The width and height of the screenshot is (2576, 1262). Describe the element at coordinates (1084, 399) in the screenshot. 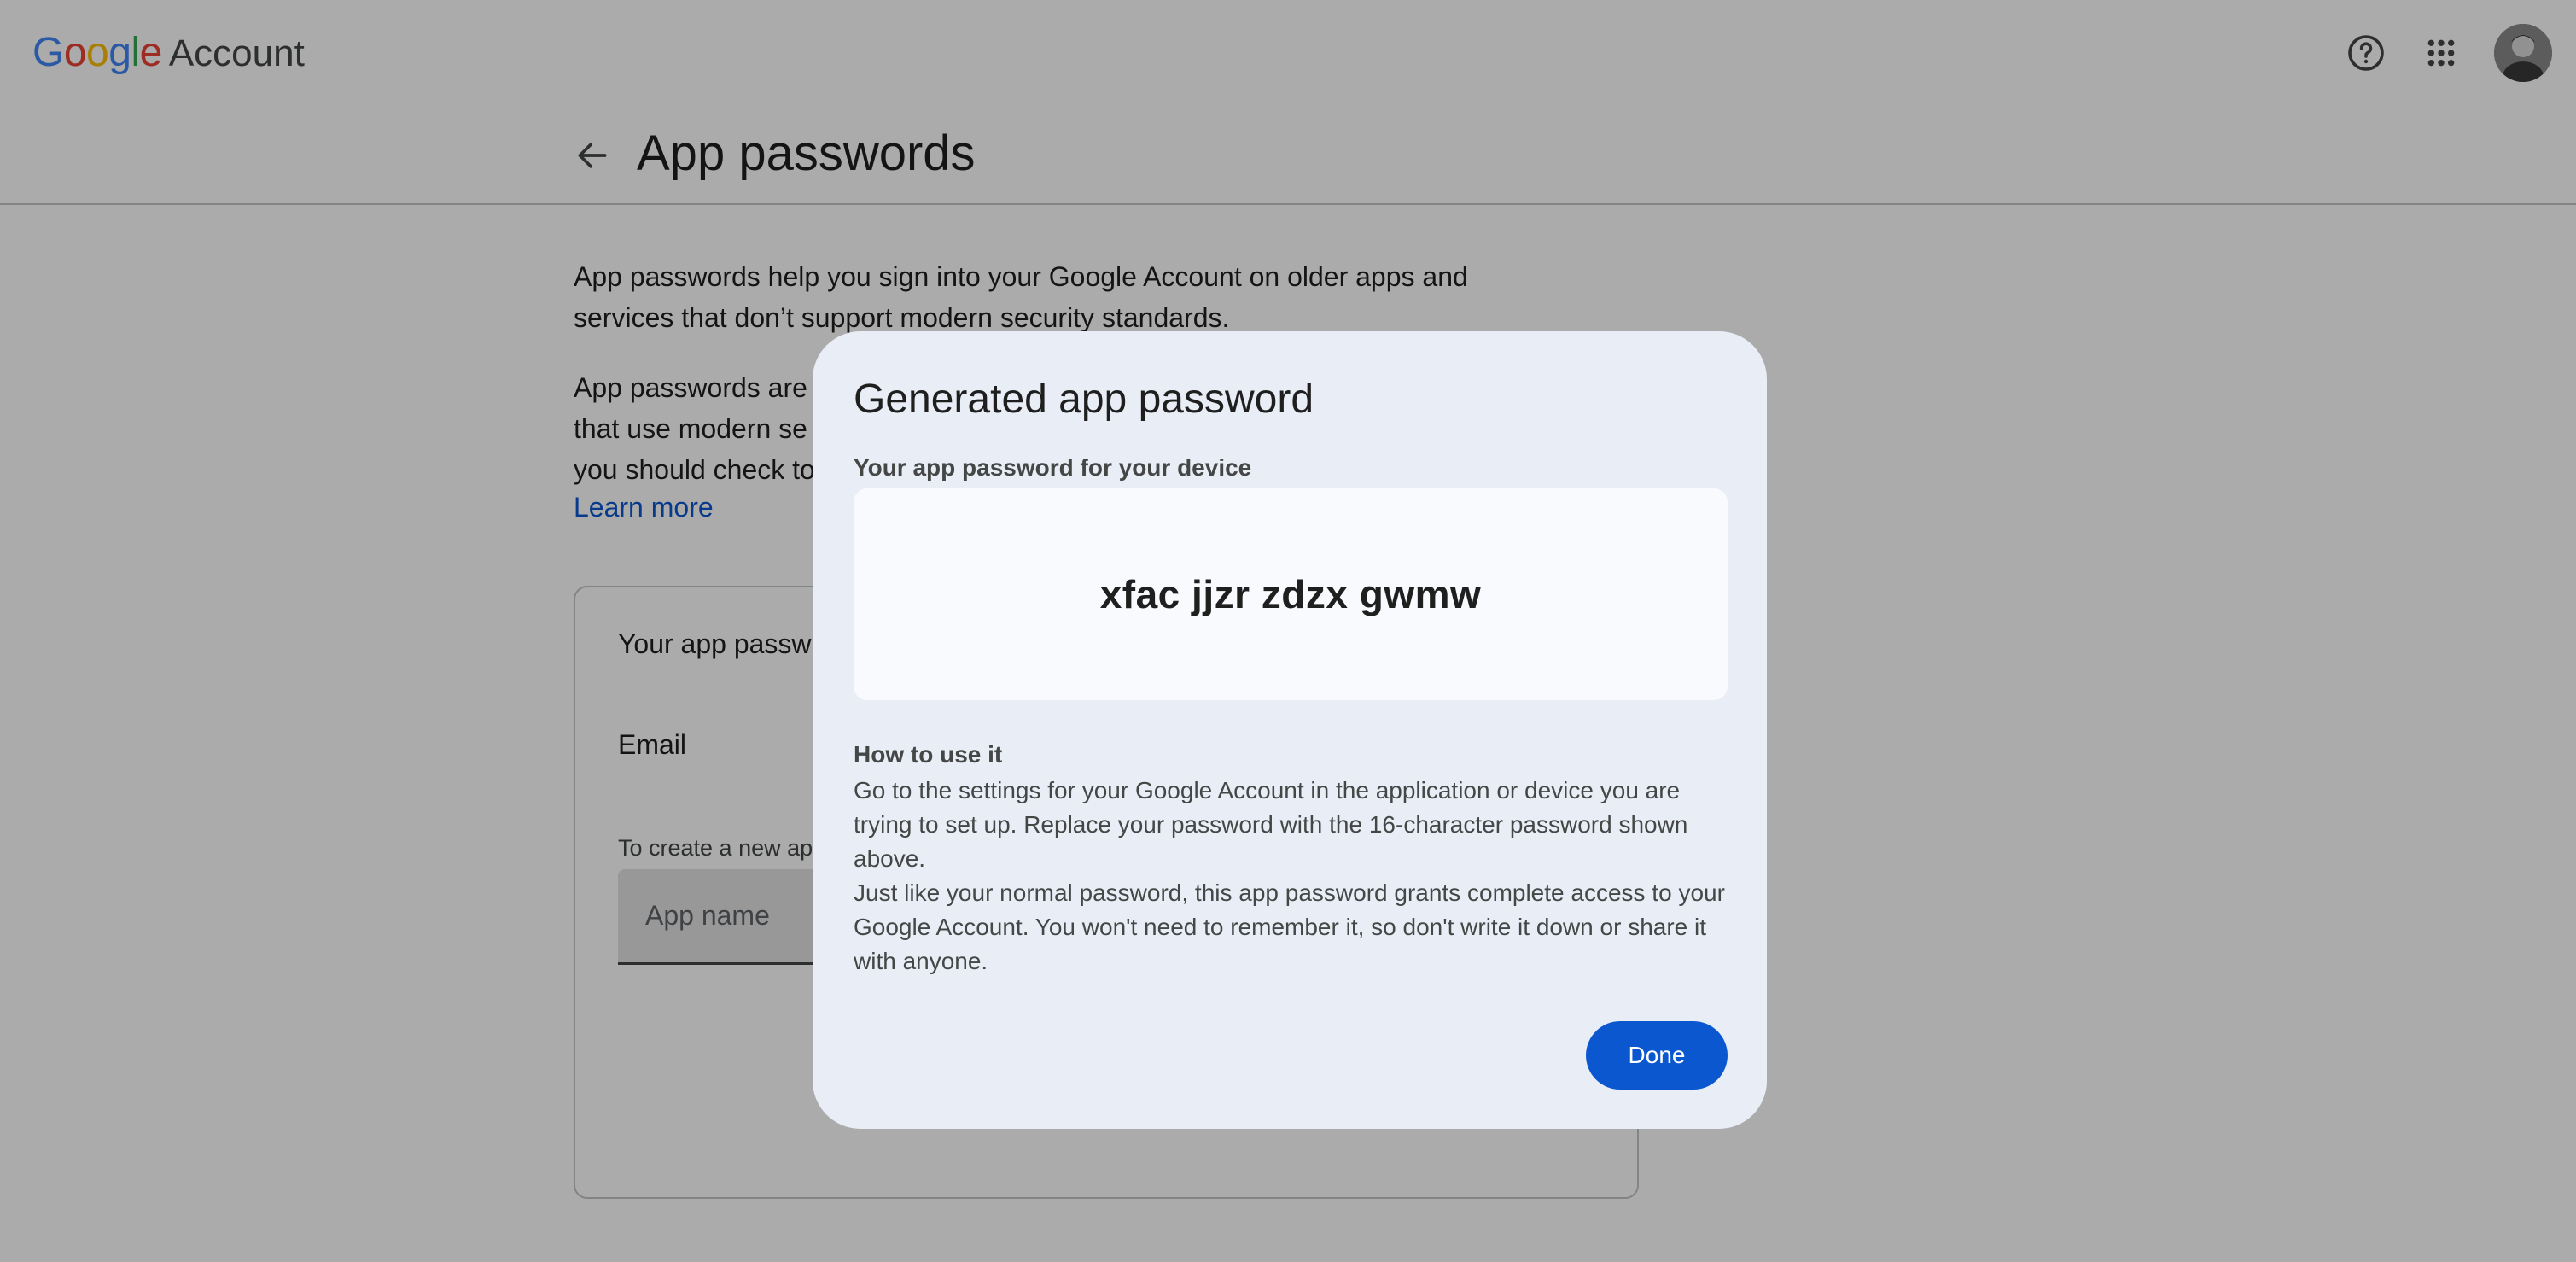

I see `dialog-title: Generated app password` at that location.